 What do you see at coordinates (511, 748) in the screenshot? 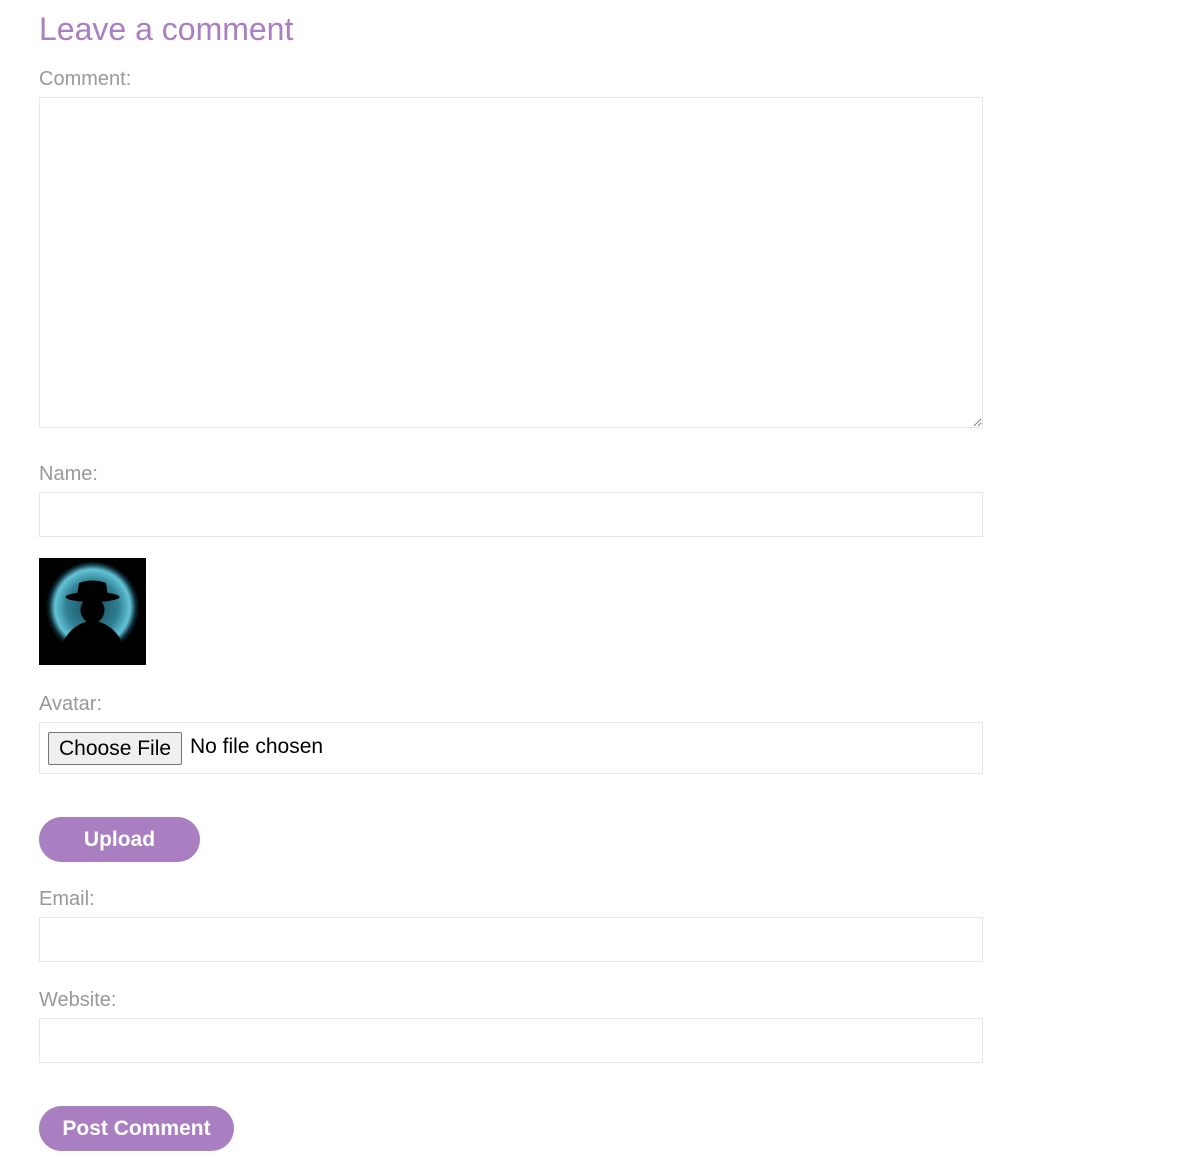
I see `avatar-file-input: Choose File No file chosen` at bounding box center [511, 748].